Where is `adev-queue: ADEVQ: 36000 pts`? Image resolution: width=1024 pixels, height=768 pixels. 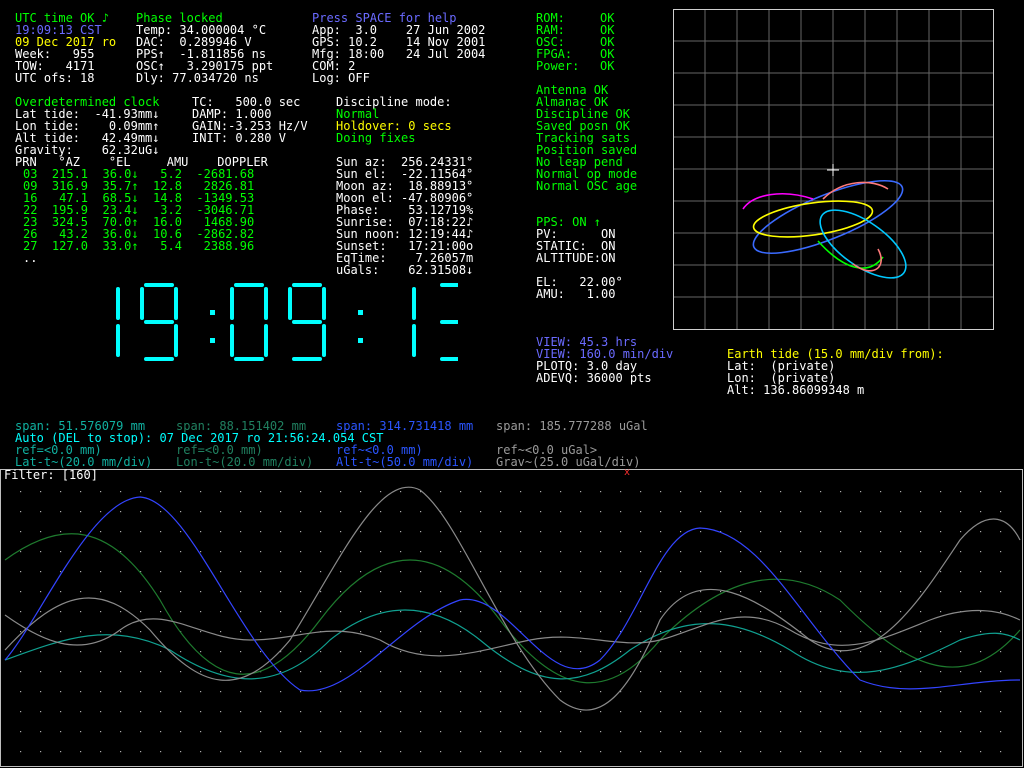
adev-queue: ADEVQ: 36000 pts is located at coordinates (594, 378).